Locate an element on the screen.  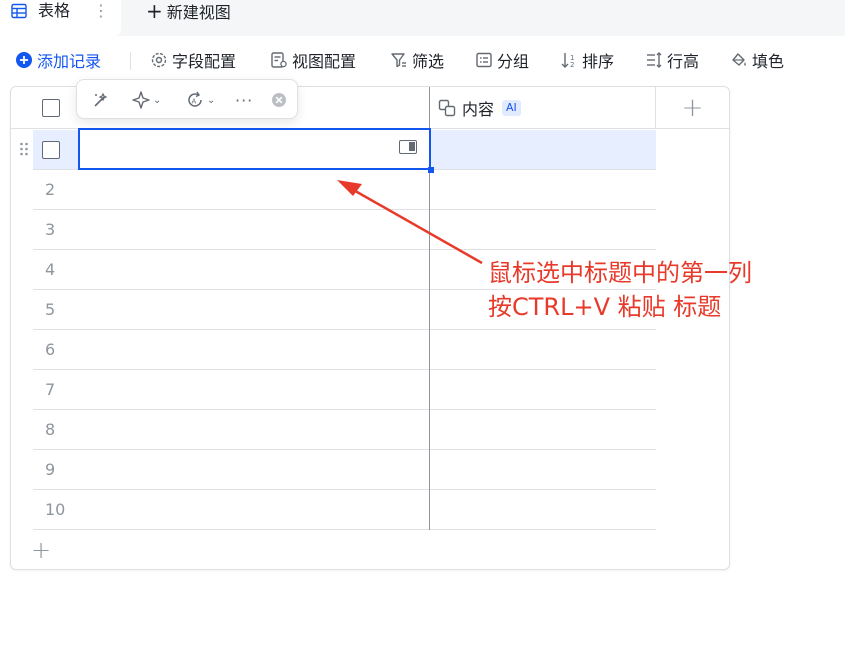
table-row: 6 is located at coordinates (344, 350).